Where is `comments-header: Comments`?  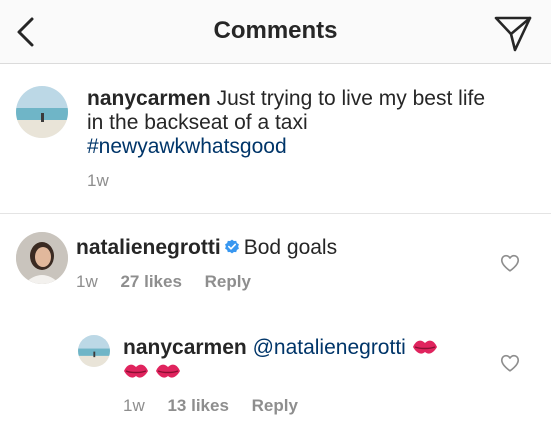 comments-header: Comments is located at coordinates (275, 32).